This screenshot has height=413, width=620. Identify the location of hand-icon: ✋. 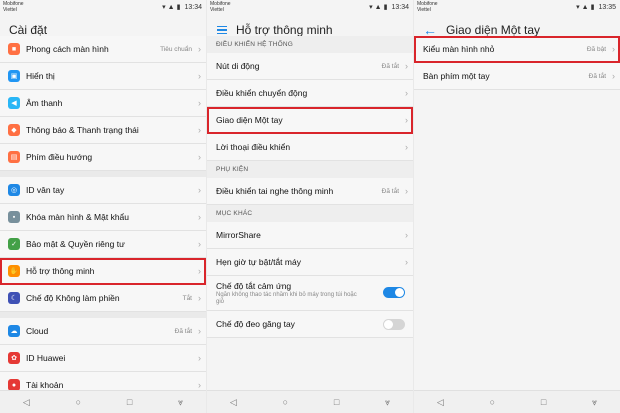
(14, 271).